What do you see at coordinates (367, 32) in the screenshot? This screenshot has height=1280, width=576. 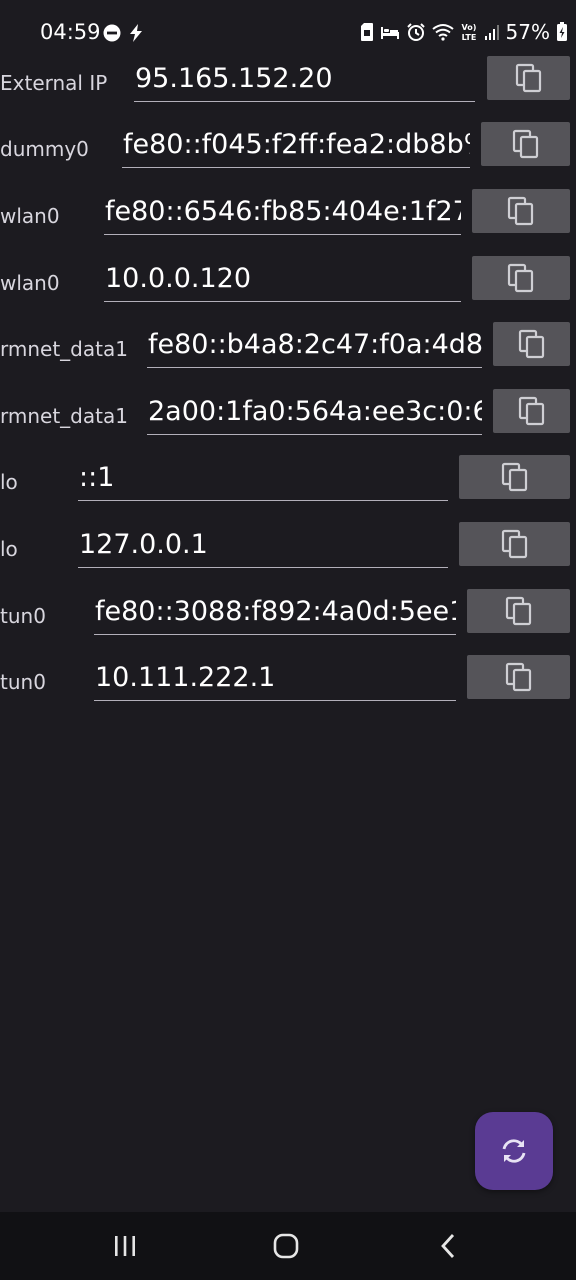 I see `sim-icon` at bounding box center [367, 32].